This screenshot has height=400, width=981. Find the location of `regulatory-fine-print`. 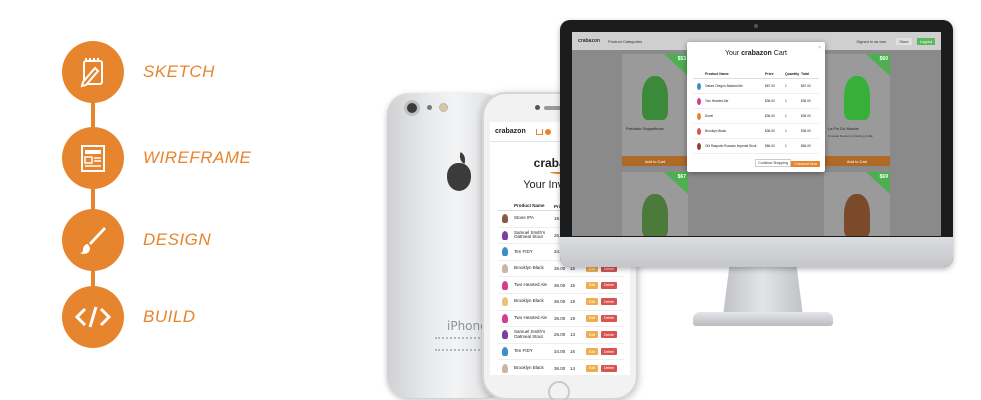

regulatory-fine-print is located at coordinates (461, 344).